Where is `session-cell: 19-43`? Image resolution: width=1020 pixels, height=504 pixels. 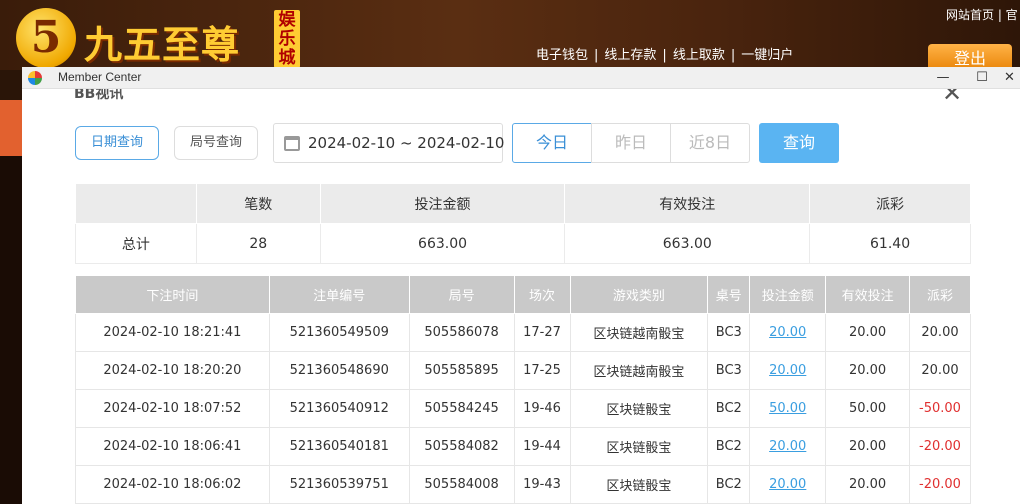
session-cell: 19-43 is located at coordinates (542, 484).